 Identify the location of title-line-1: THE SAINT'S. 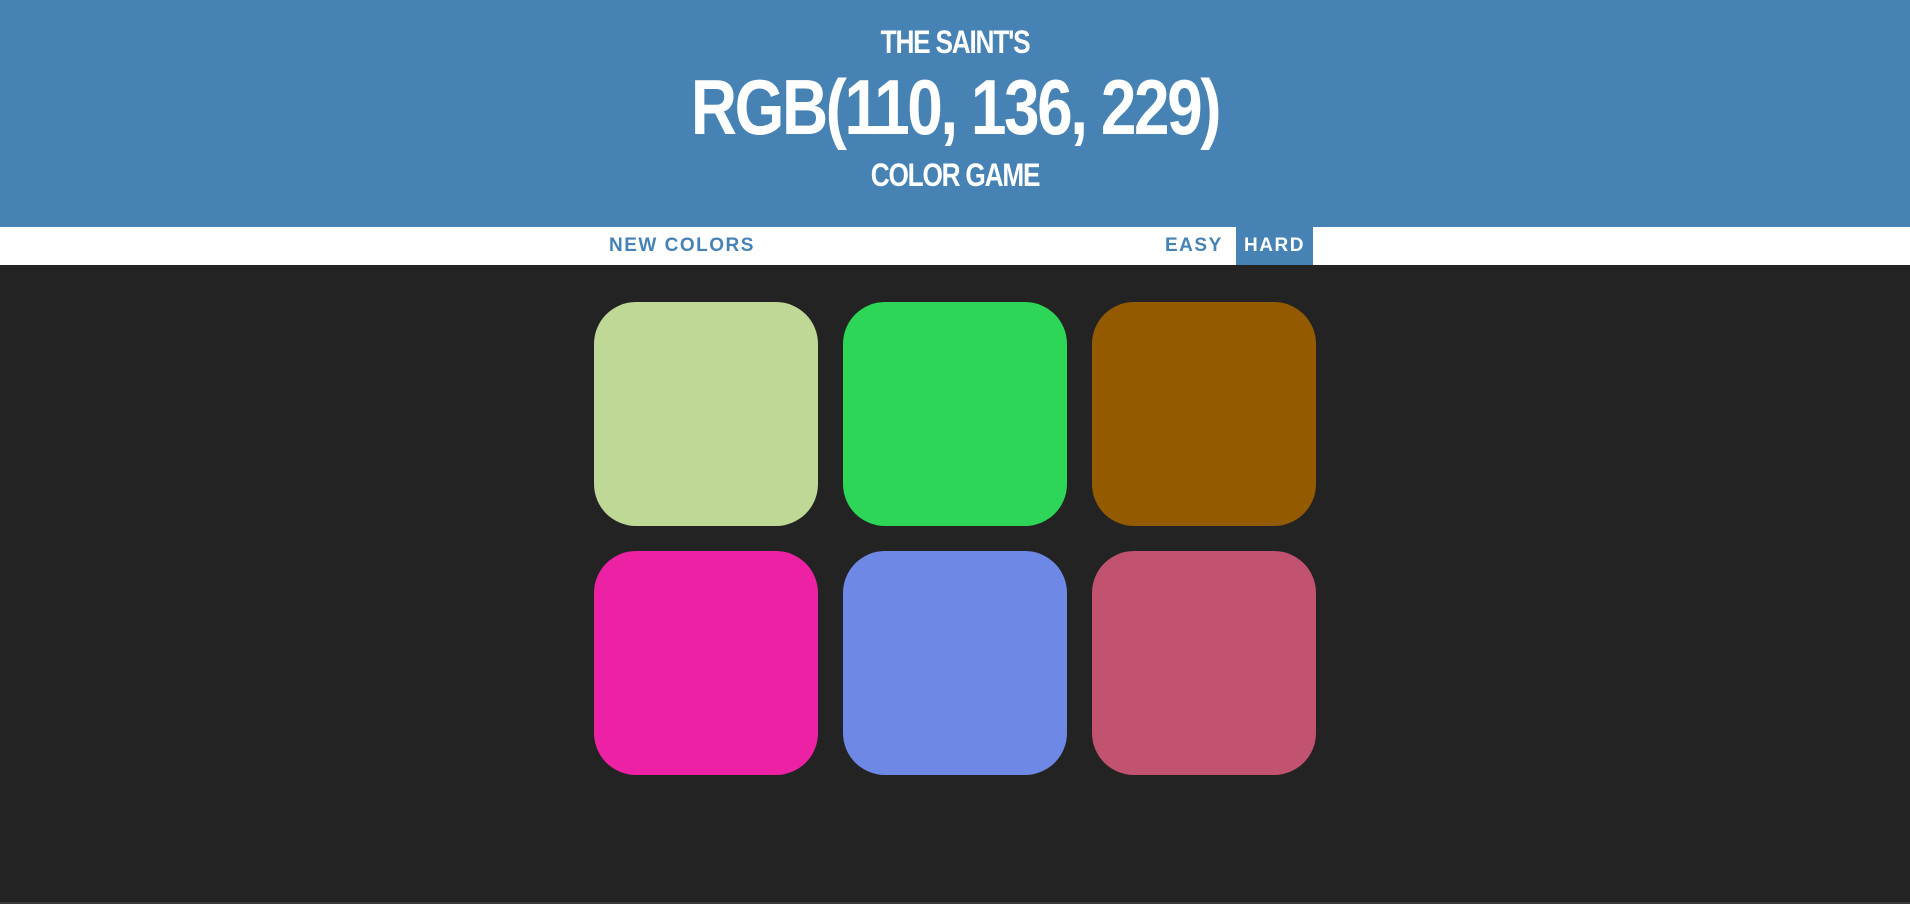
(955, 42).